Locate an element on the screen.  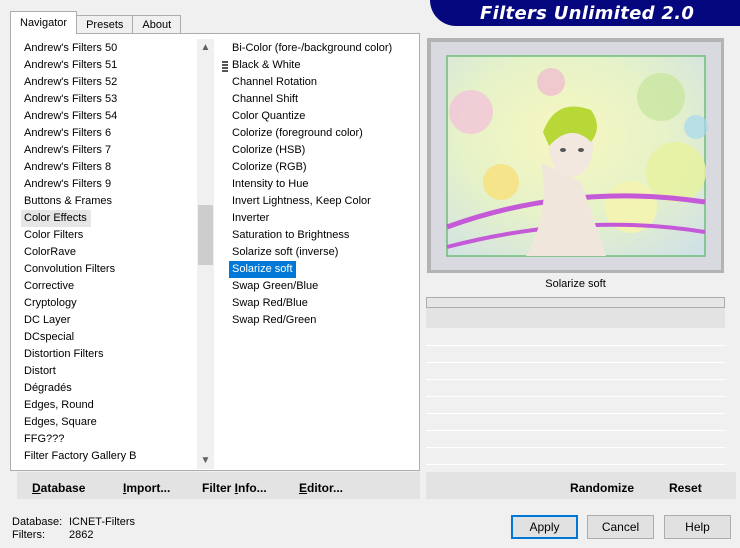
category-item: DC Layer is located at coordinates (114, 320).